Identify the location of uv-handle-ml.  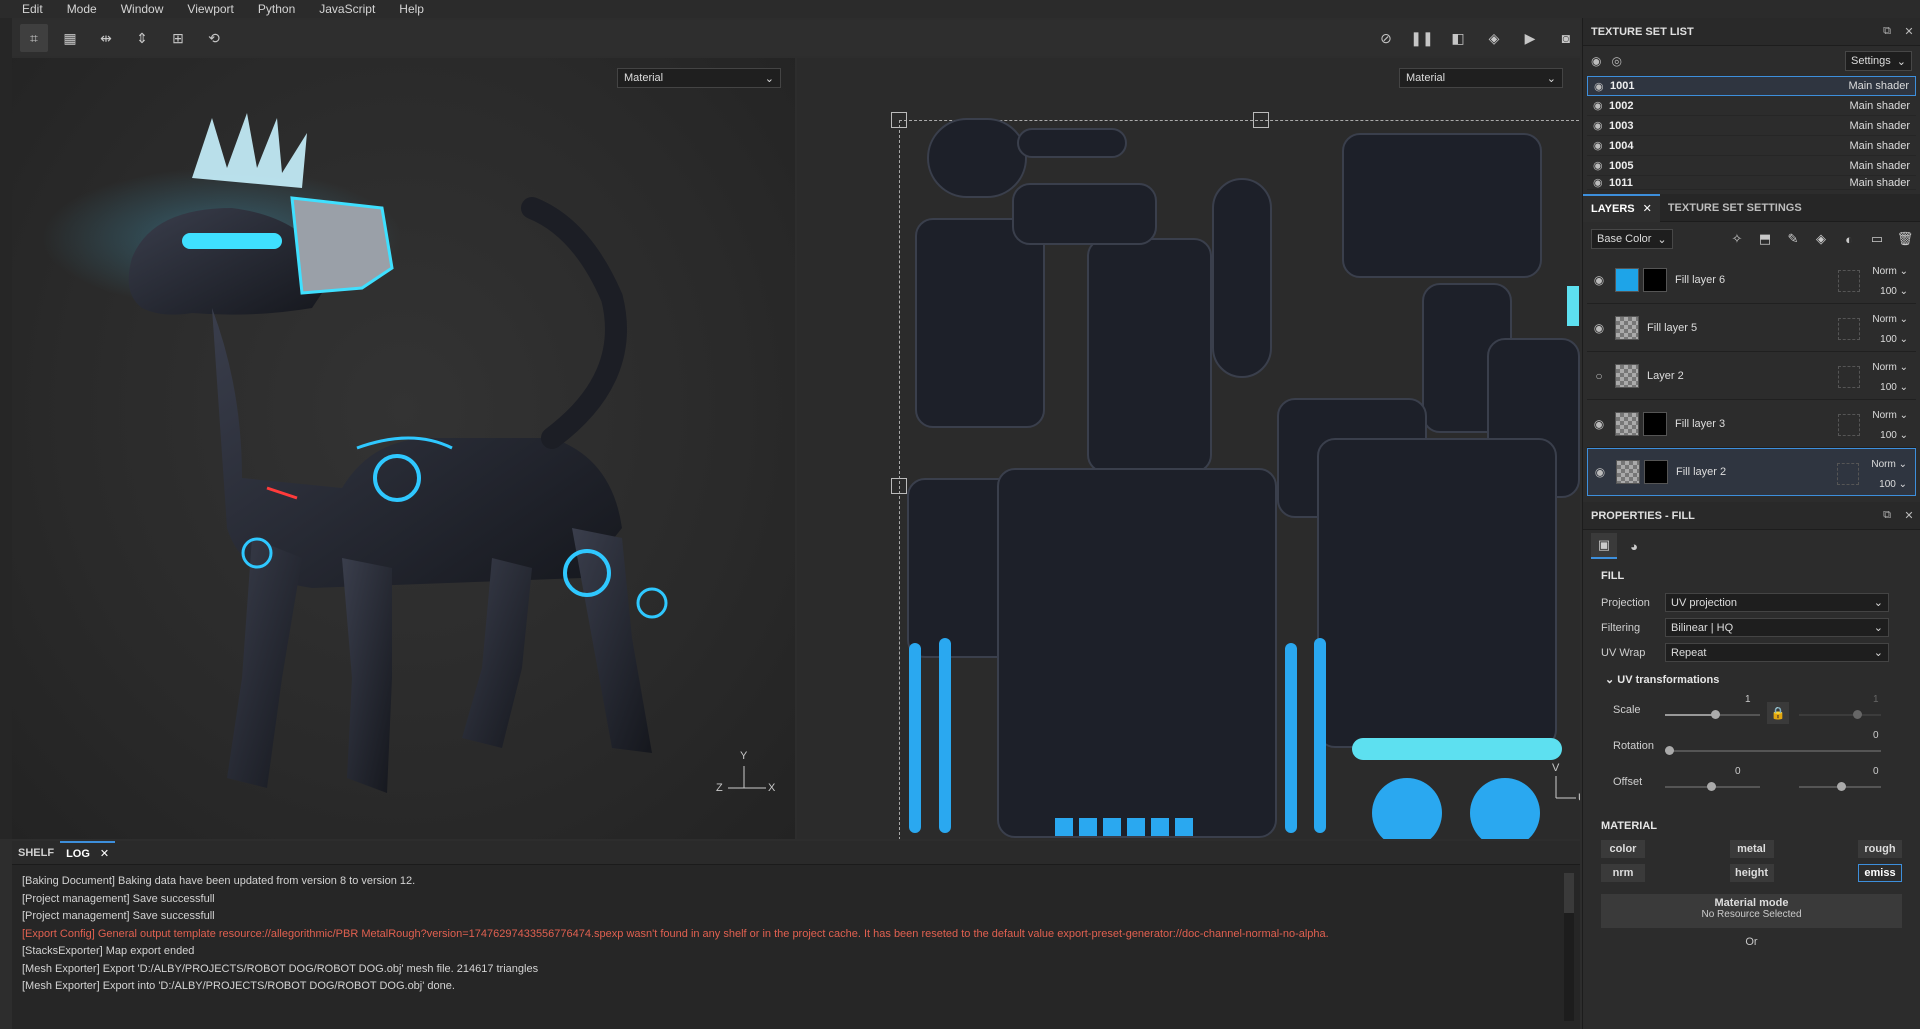
(899, 486).